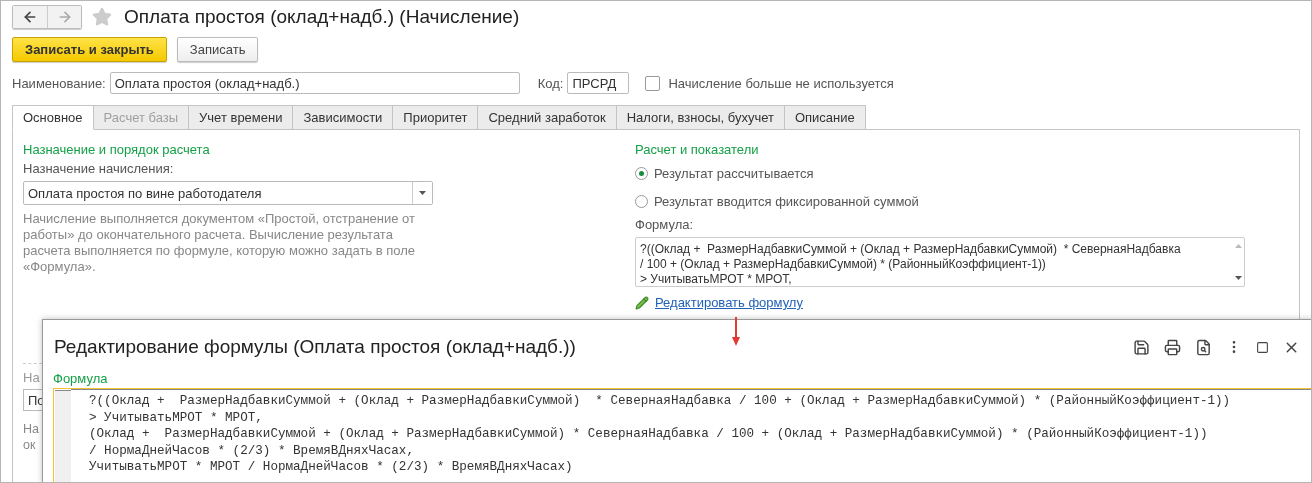 The width and height of the screenshot is (1312, 483). I want to click on save-icon, so click(1141, 347).